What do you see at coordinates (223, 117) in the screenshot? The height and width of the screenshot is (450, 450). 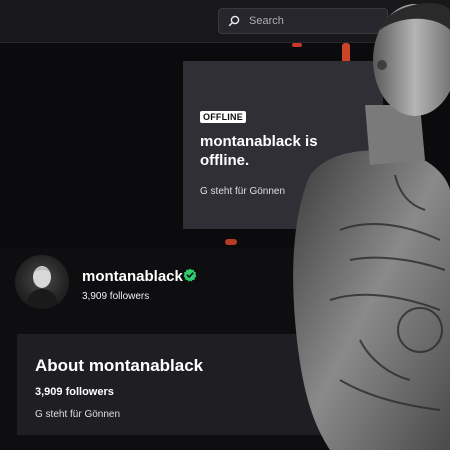 I see `offline-badge: OFFLINE` at bounding box center [223, 117].